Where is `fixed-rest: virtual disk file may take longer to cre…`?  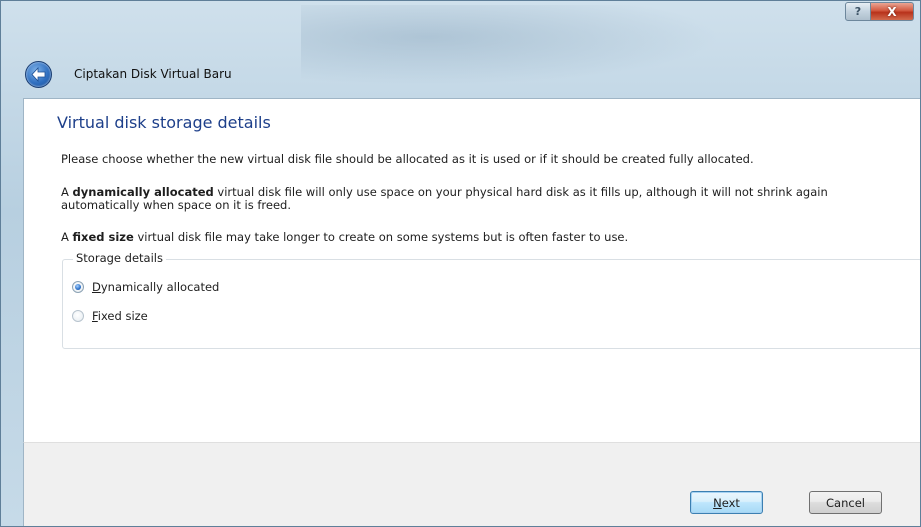 fixed-rest: virtual disk file may take longer to cre… is located at coordinates (381, 237).